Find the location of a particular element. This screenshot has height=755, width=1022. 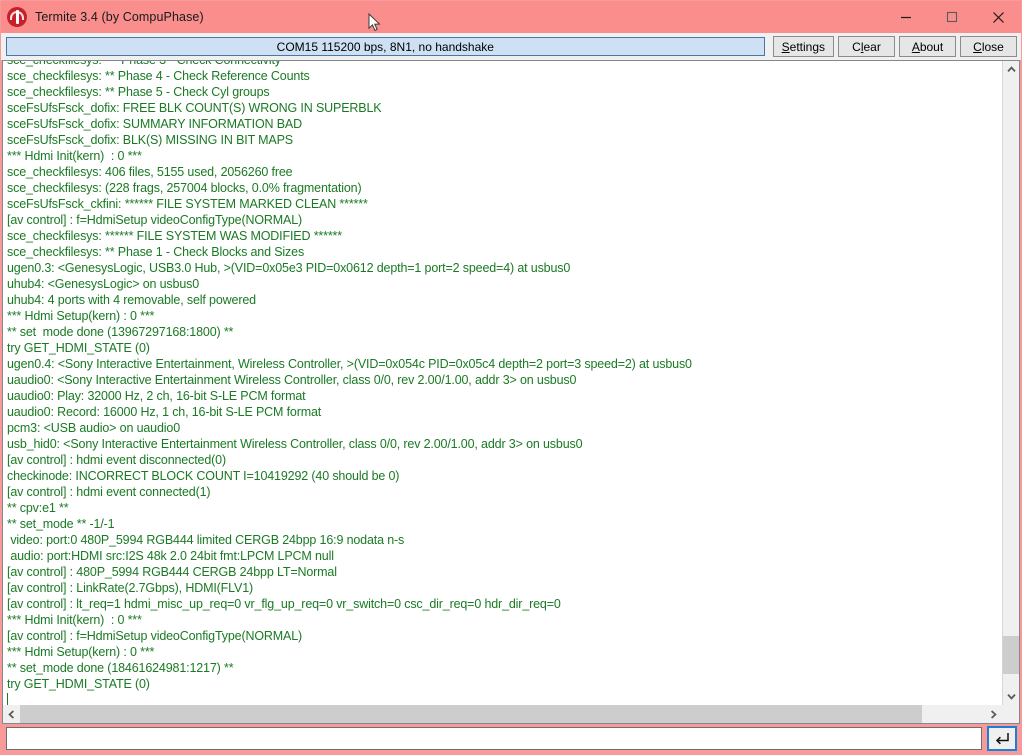

minimize-button is located at coordinates (906, 17).